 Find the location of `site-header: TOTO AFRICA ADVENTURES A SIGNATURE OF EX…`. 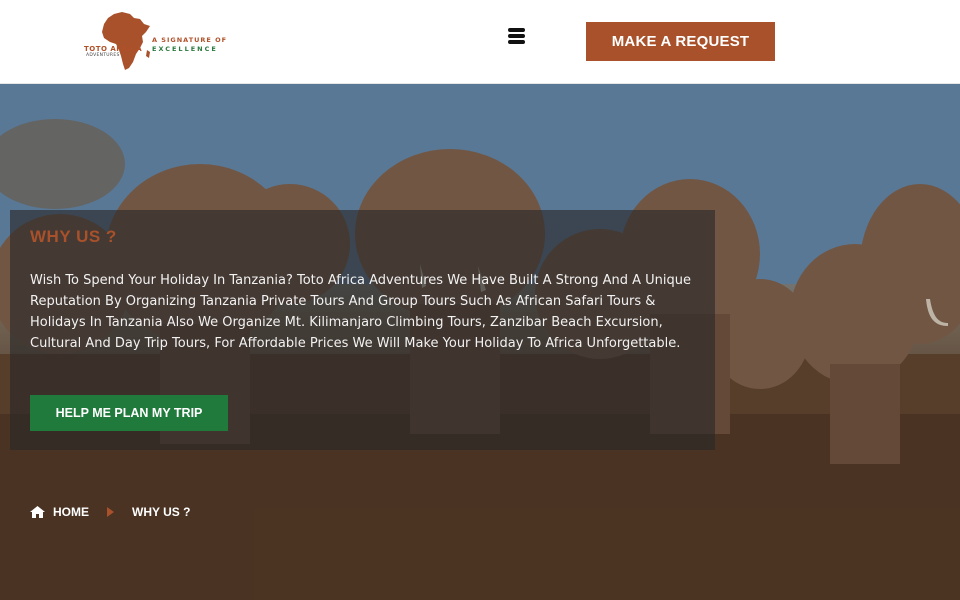

site-header: TOTO AFRICA ADVENTURES A SIGNATURE OF EX… is located at coordinates (480, 42).